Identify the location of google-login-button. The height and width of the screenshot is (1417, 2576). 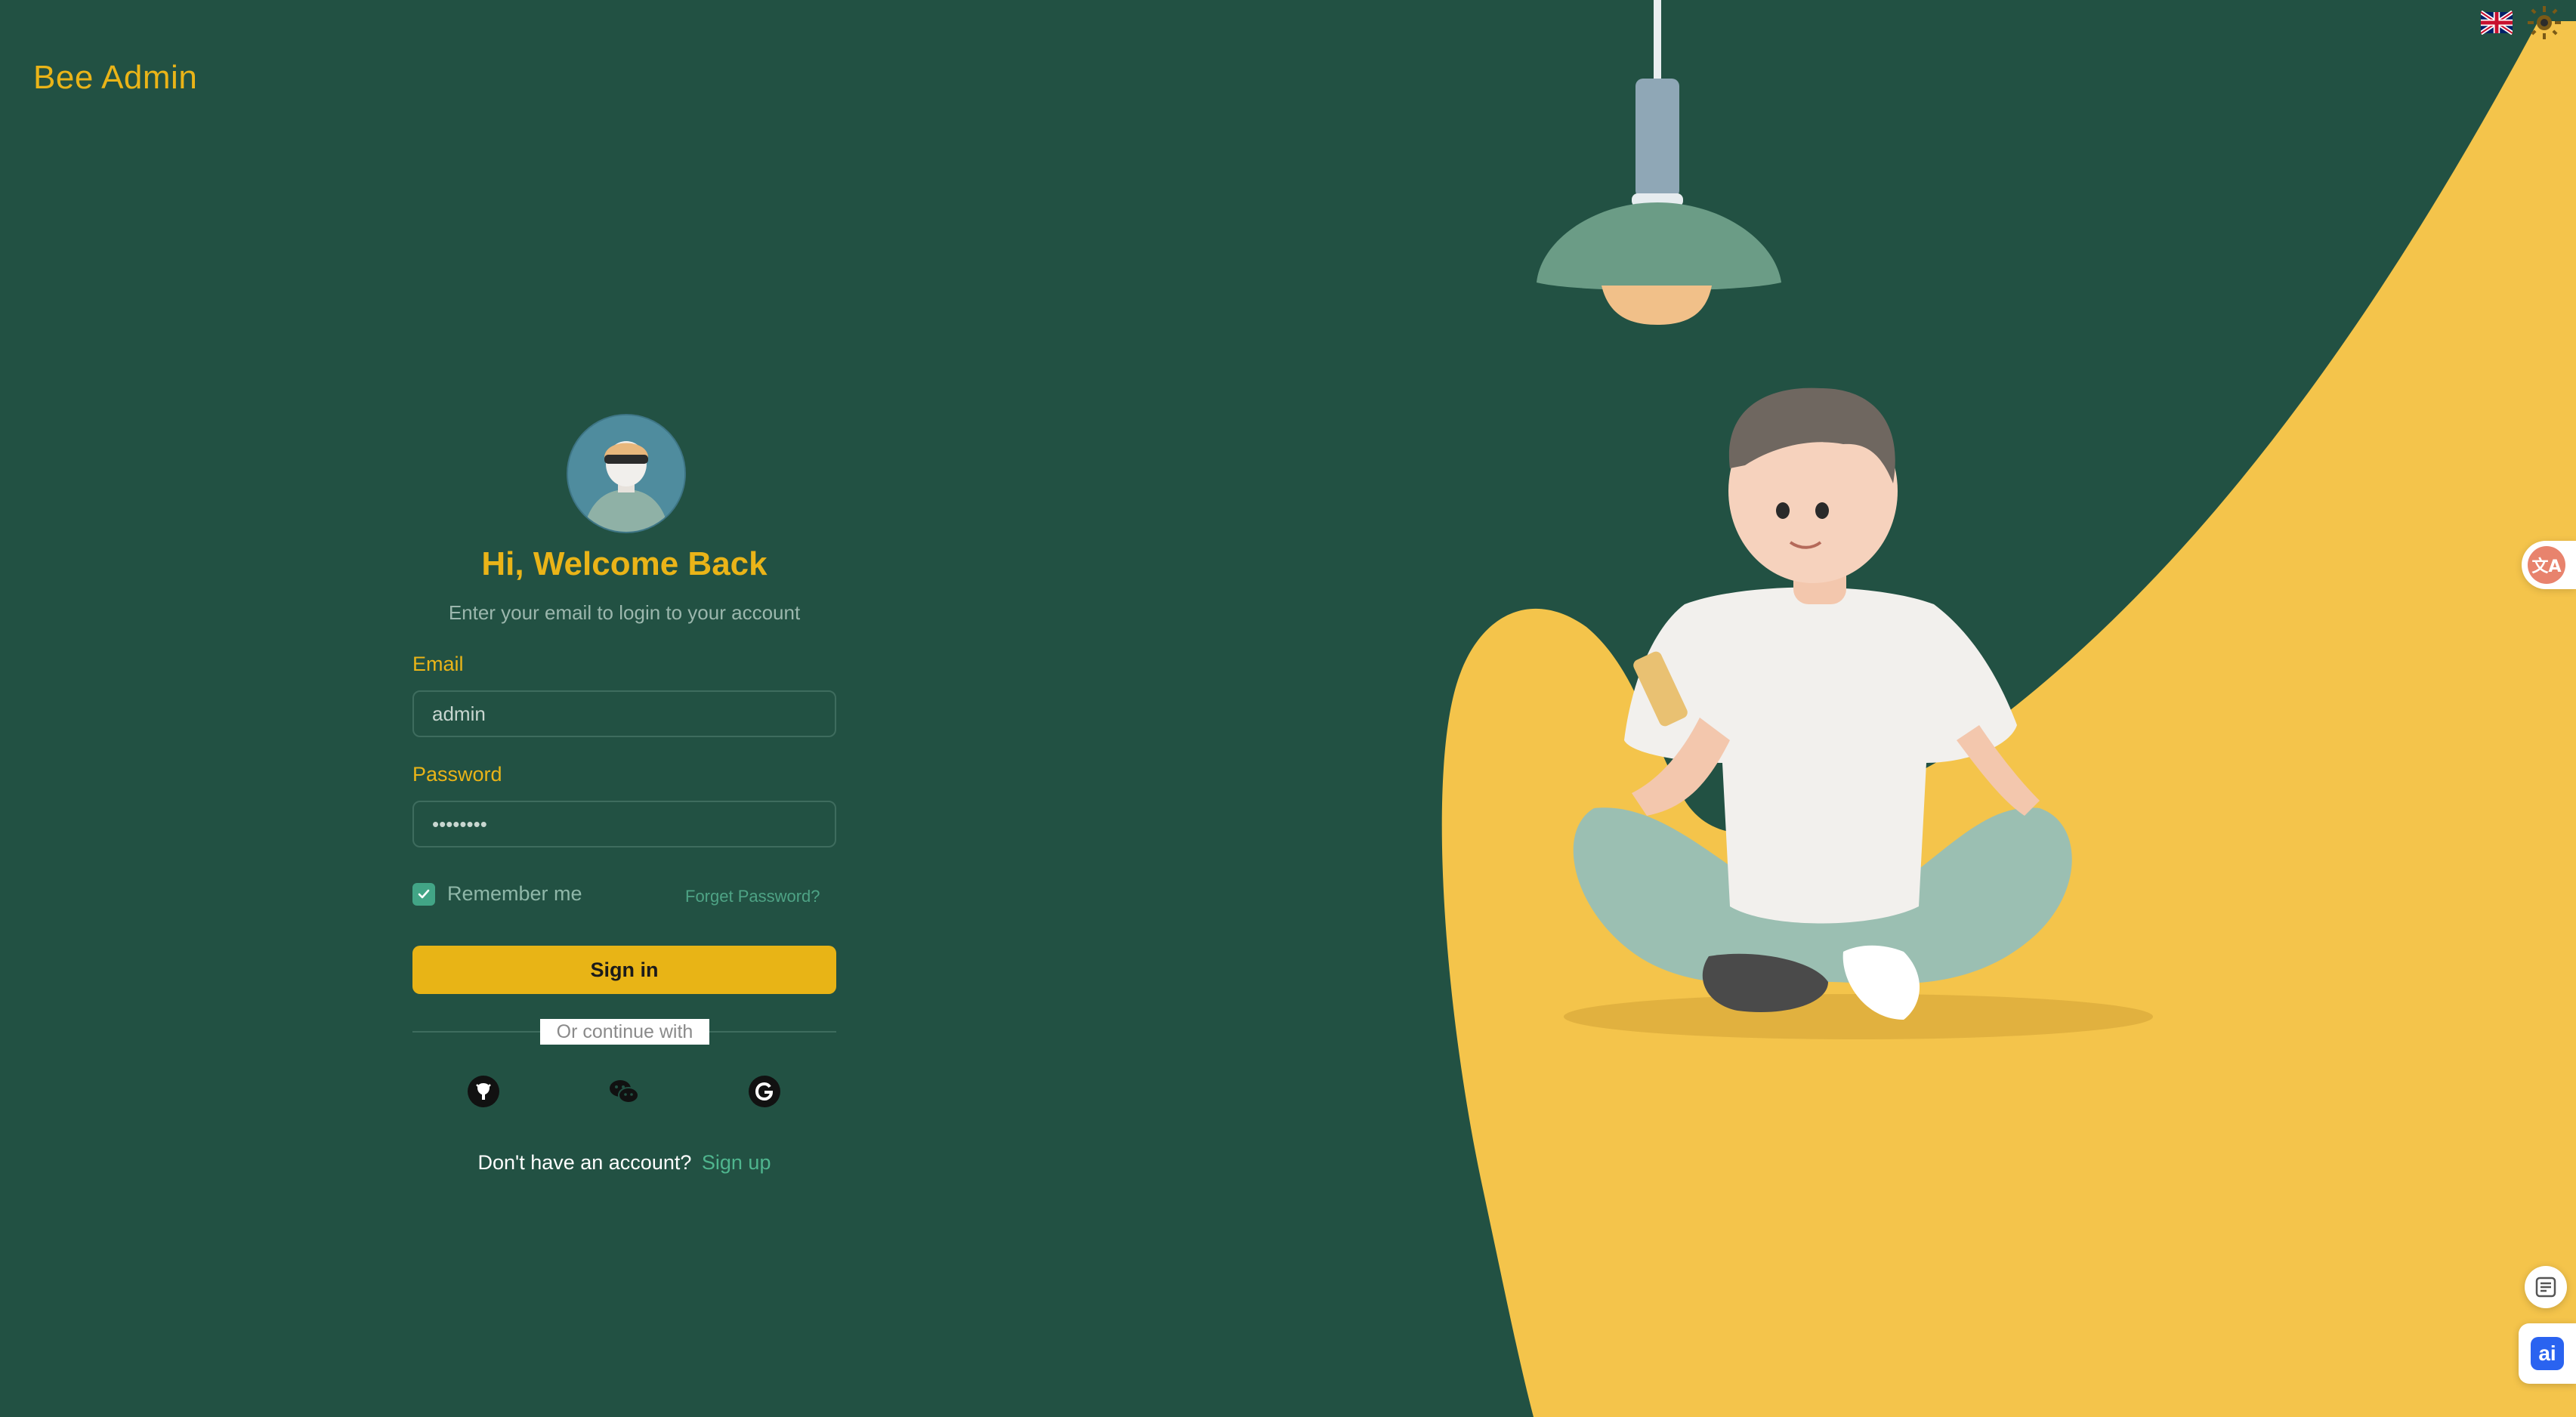
(764, 1091).